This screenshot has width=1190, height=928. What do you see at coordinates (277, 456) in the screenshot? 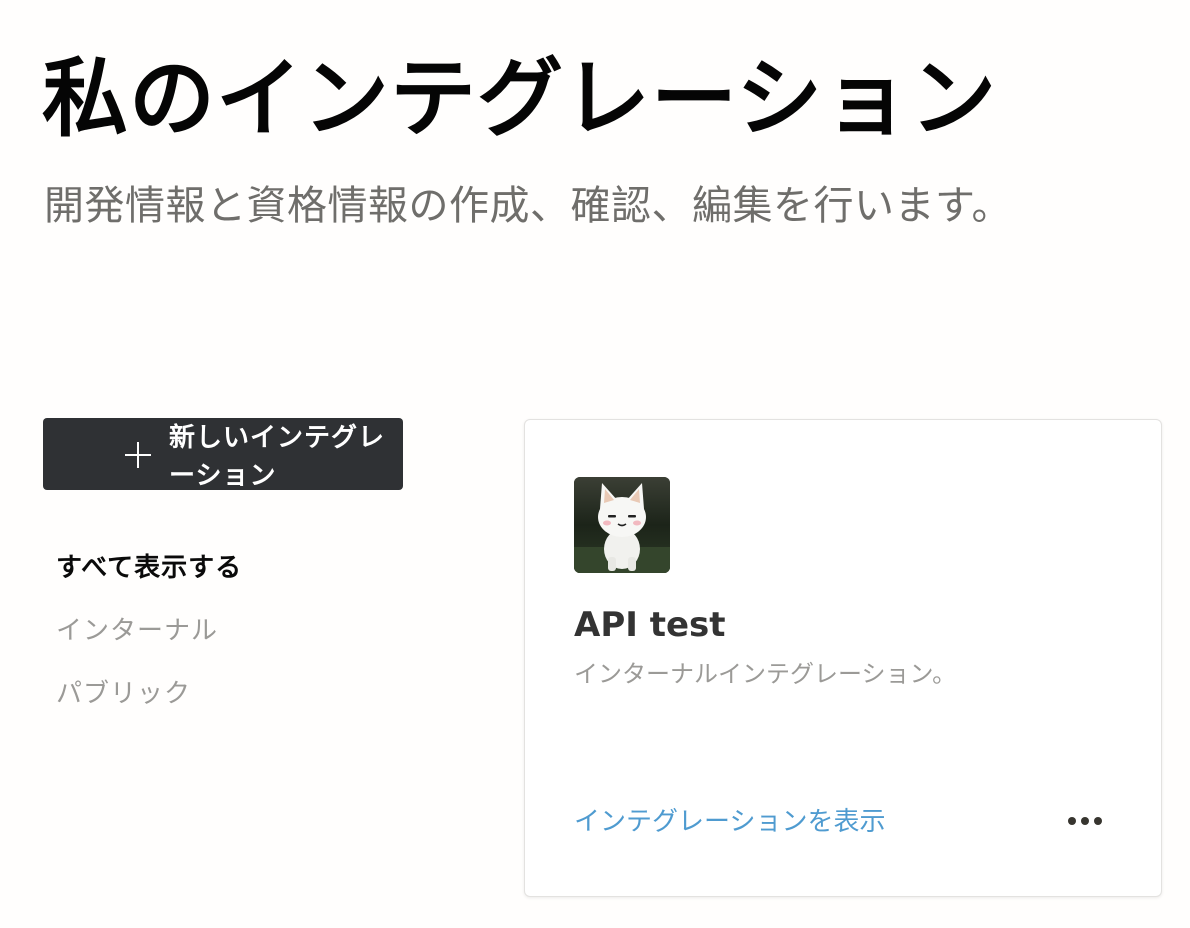
I see `new-integration-label: 新しいインテグレーション` at bounding box center [277, 456].